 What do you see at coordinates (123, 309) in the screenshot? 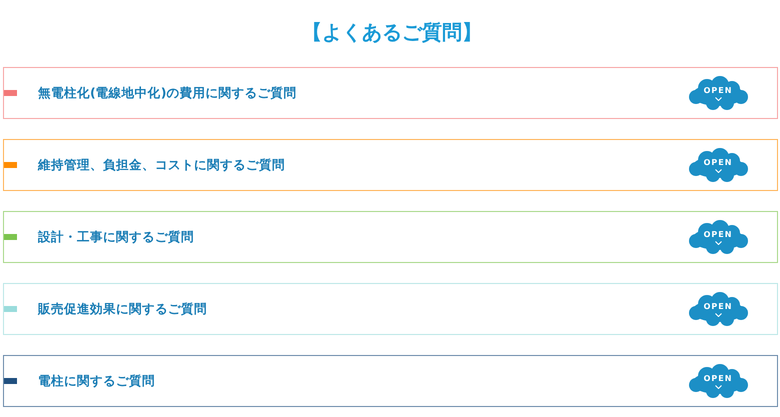
I see `faq-category-label: 販売促進効果に関するご質問` at bounding box center [123, 309].